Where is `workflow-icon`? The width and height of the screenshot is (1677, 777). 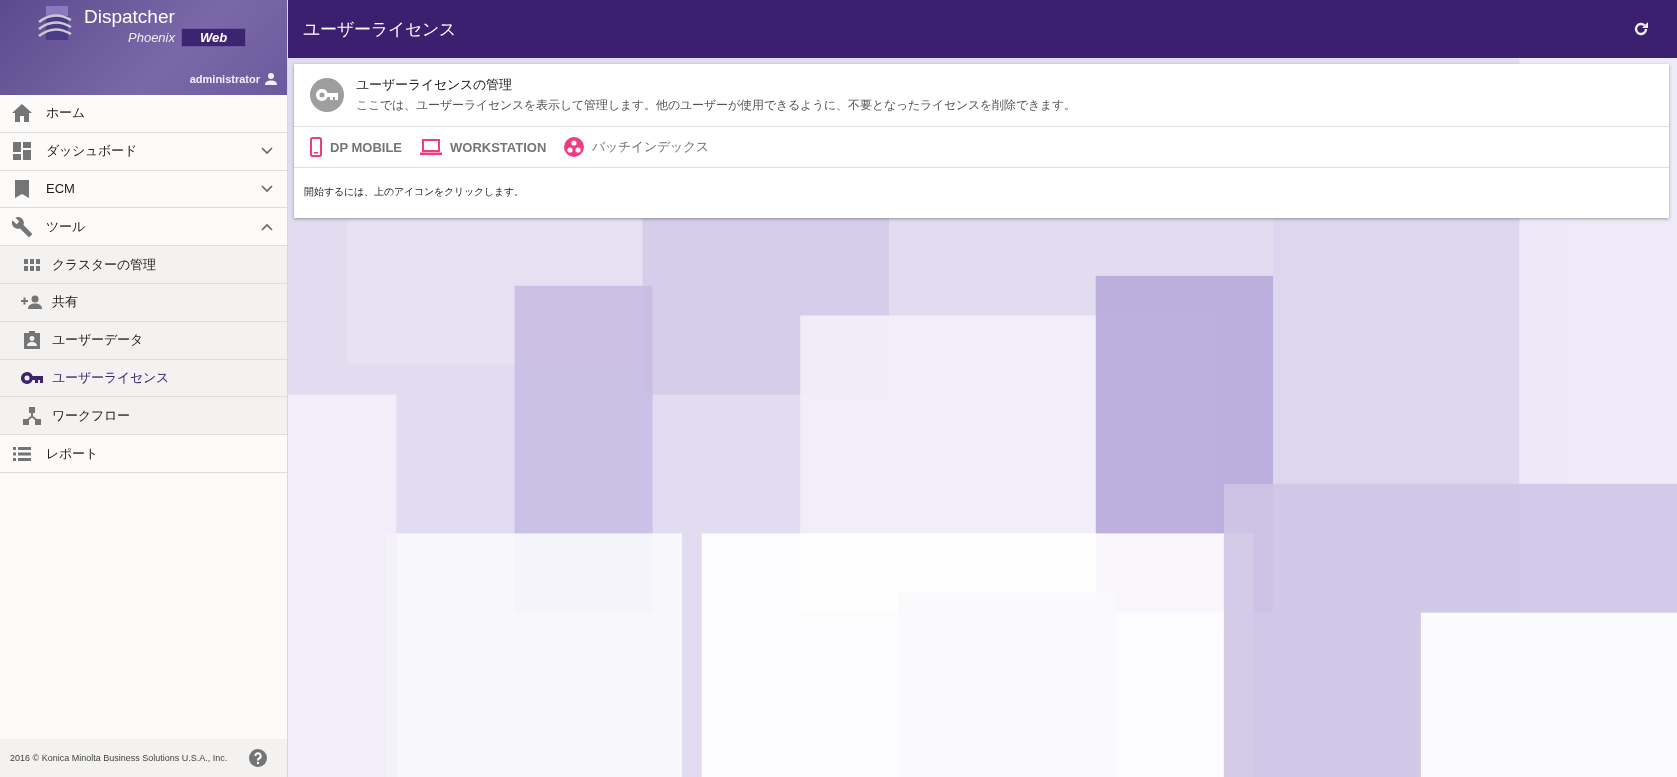
workflow-icon is located at coordinates (32, 415).